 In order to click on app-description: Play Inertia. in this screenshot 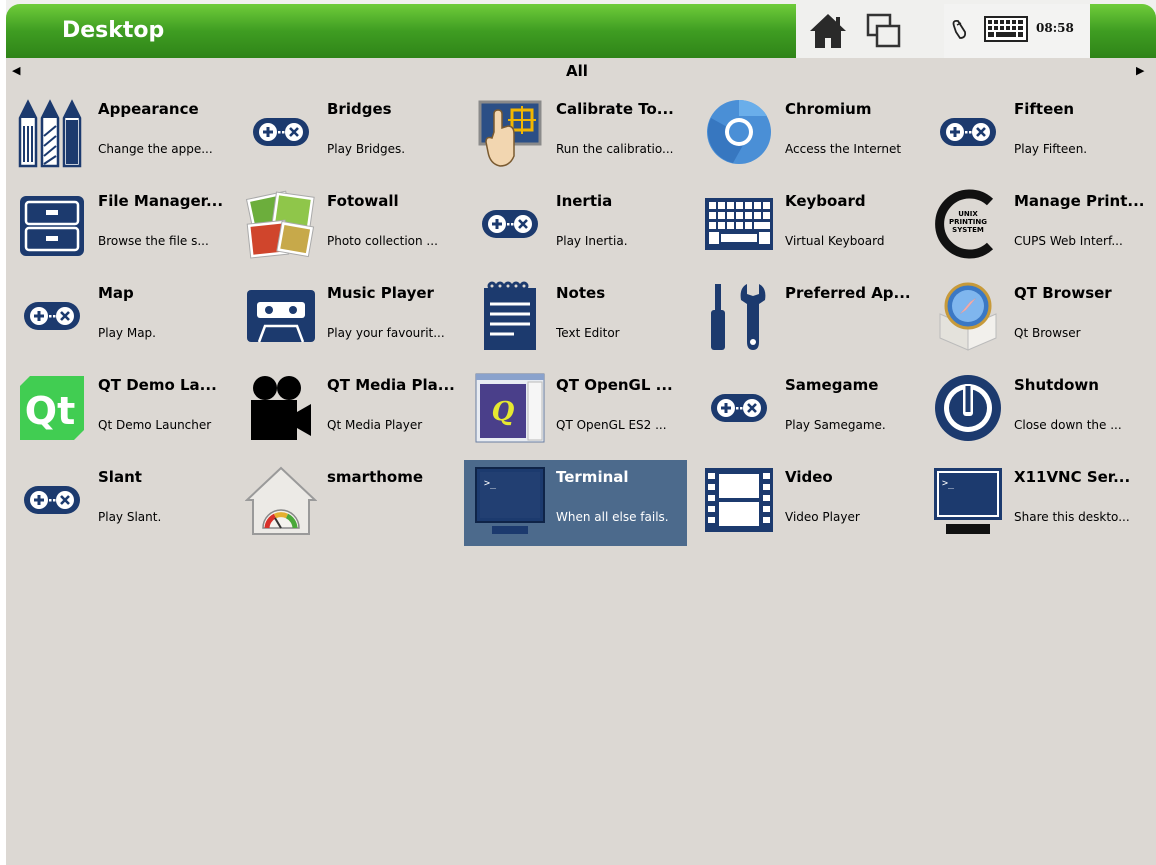, I will do `click(592, 241)`.